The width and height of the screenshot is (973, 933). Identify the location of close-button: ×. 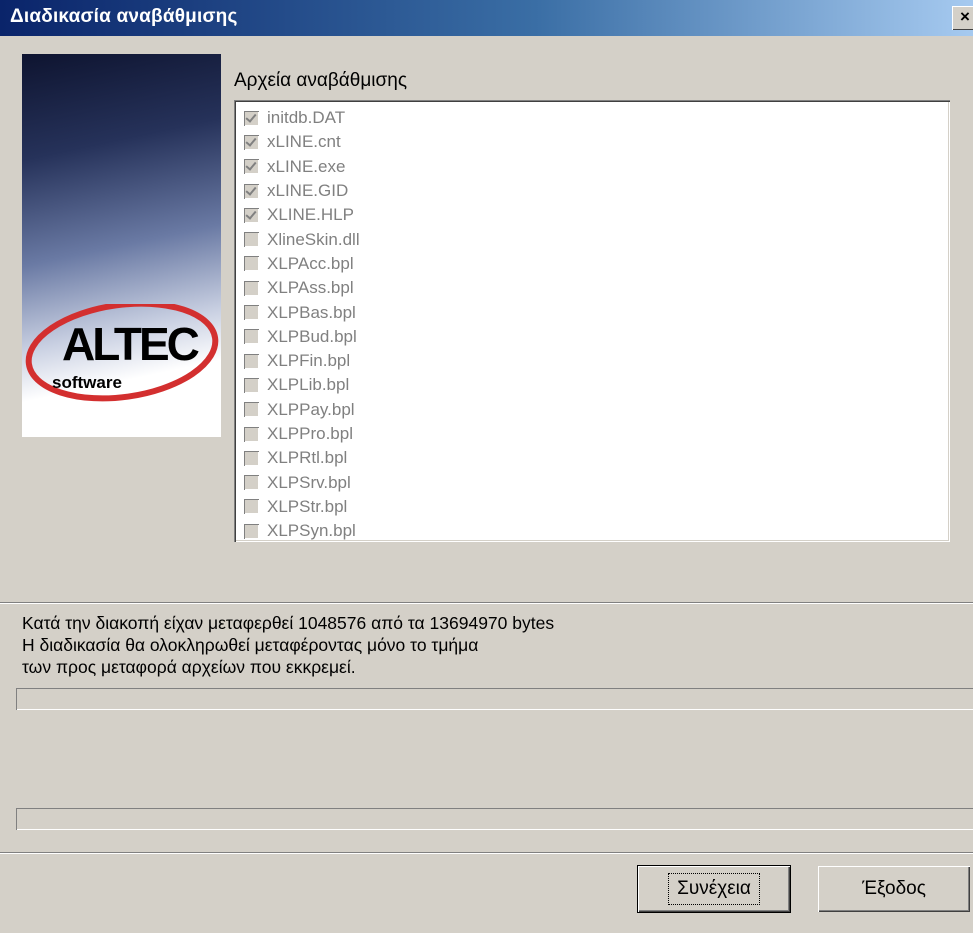
(962, 18).